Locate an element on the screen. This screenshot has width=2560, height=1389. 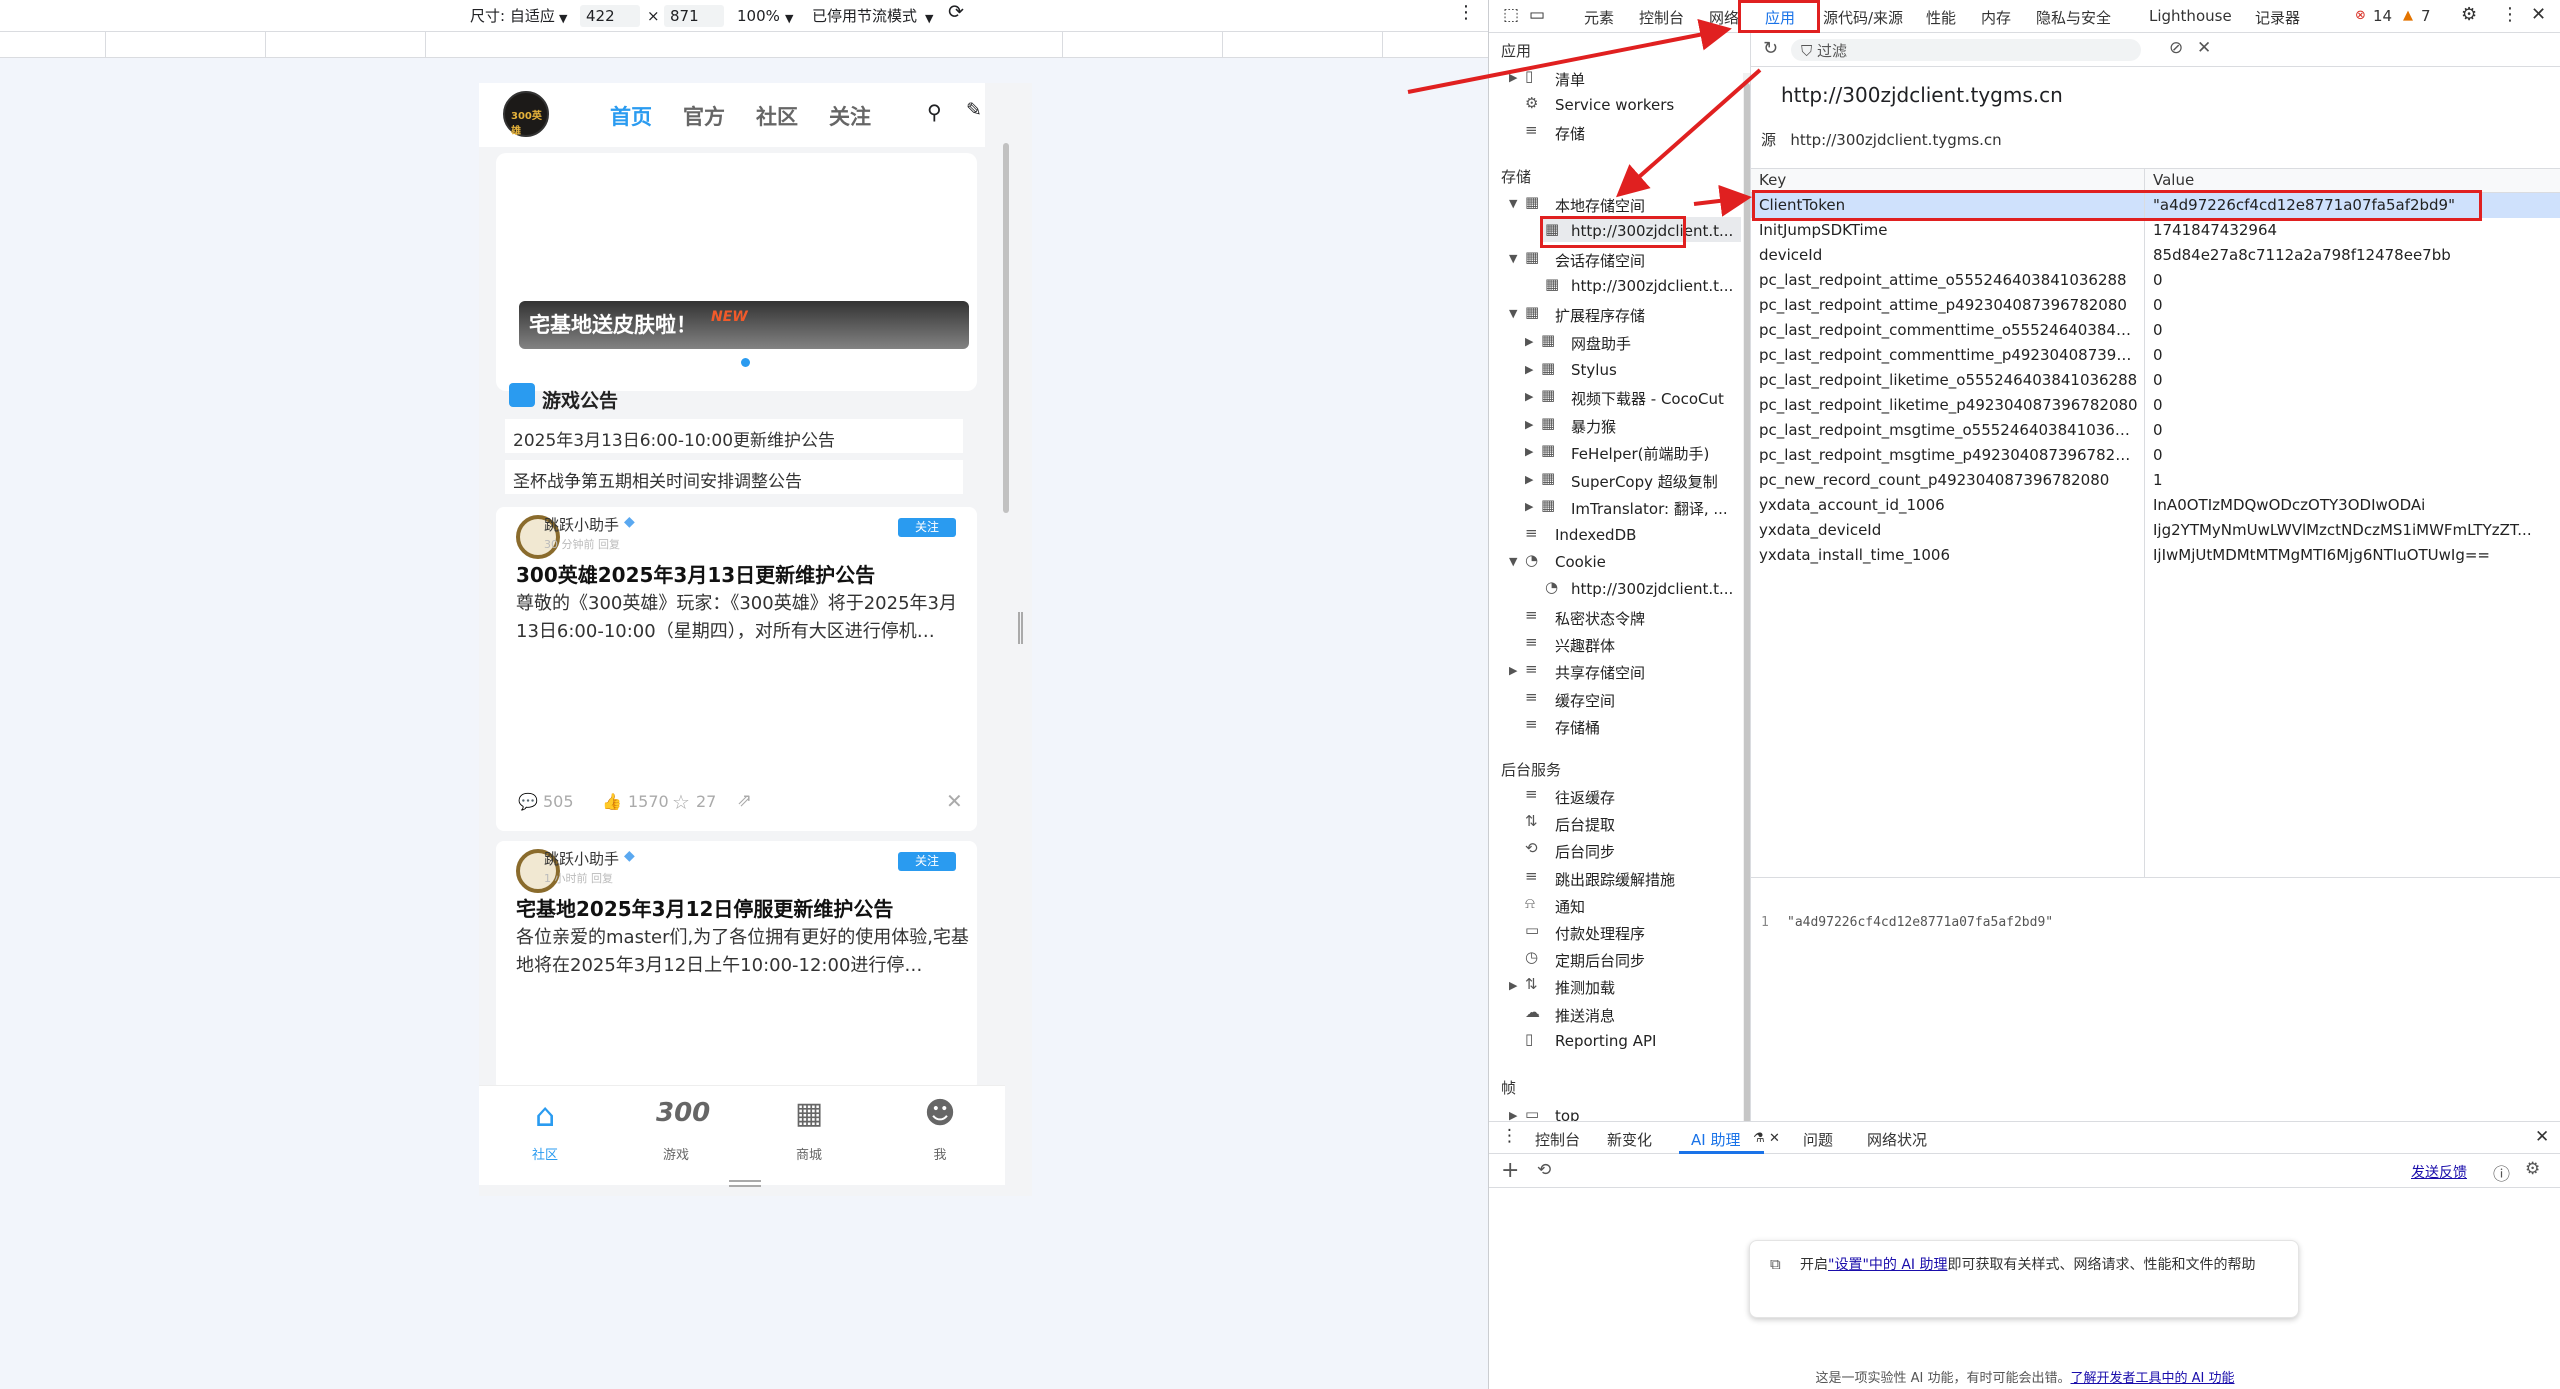
annotation-arrows is located at coordinates (1584, 117).